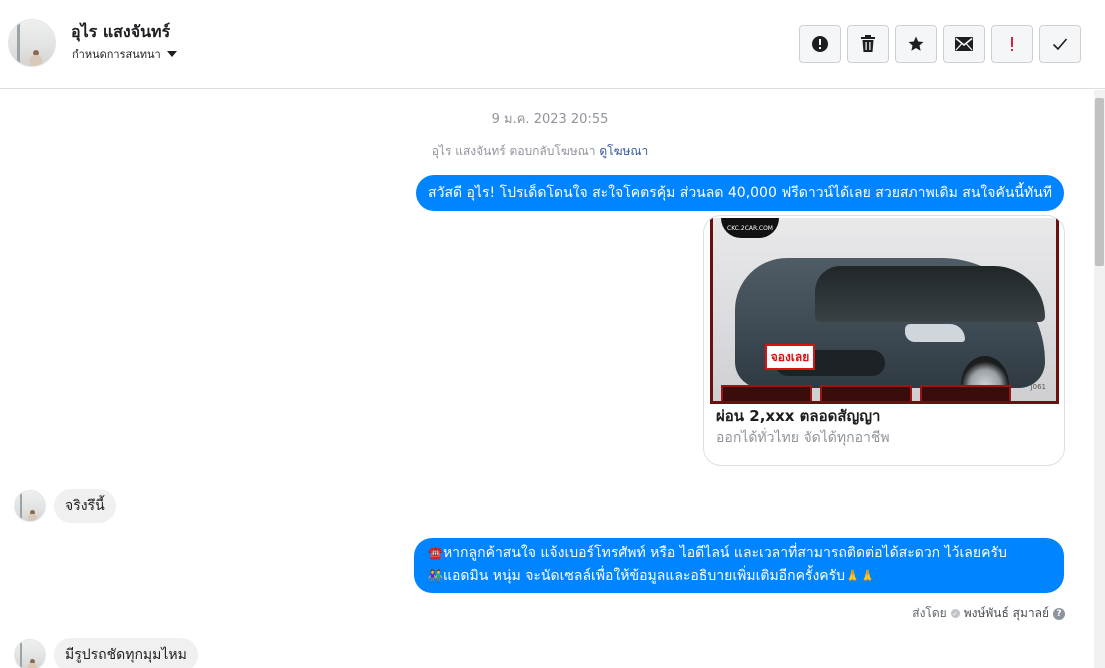 The image size is (1105, 668). What do you see at coordinates (85, 506) in the screenshot?
I see `incoming-message: จริงรึนี้` at bounding box center [85, 506].